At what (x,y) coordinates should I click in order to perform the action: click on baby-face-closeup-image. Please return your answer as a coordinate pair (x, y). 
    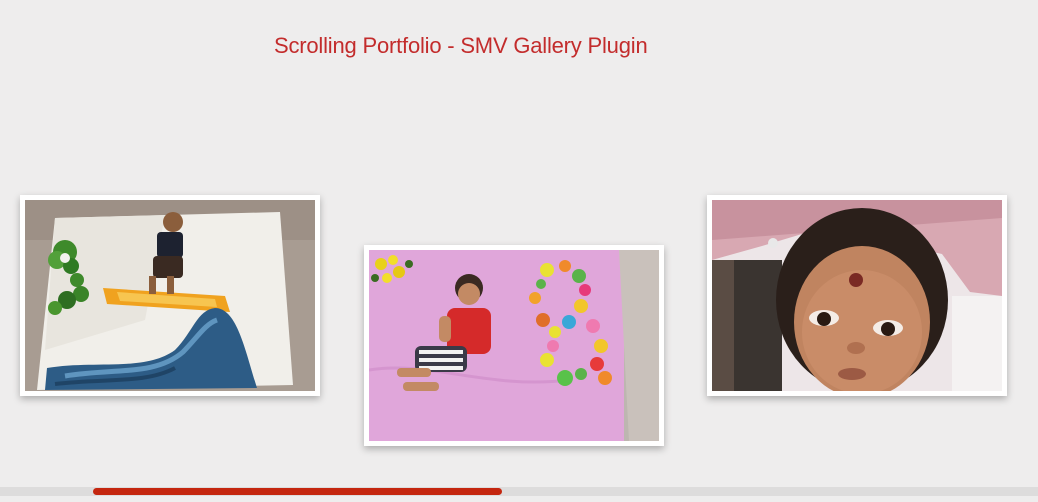
    Looking at the image, I should click on (857, 295).